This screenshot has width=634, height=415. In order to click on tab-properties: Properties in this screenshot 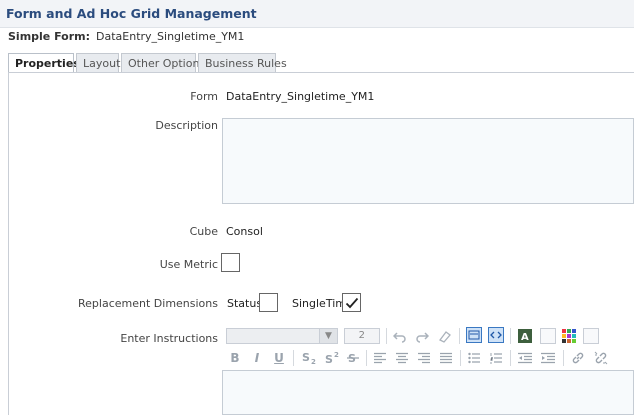, I will do `click(44, 63)`.